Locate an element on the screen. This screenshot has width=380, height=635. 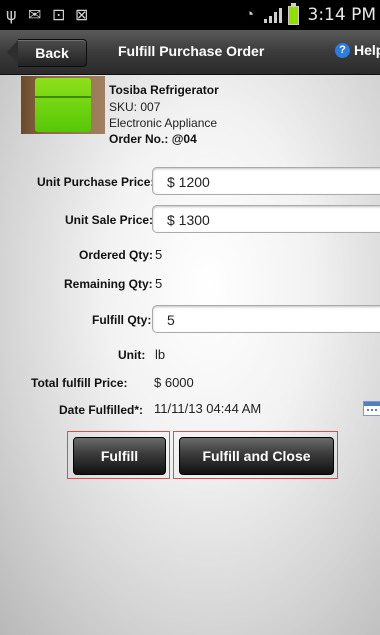
help-button: ? Help is located at coordinates (357, 50).